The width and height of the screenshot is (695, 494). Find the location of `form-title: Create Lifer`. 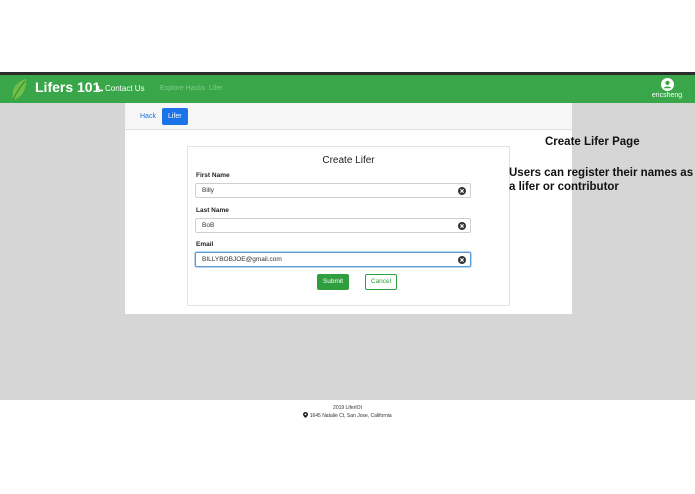

form-title: Create Lifer is located at coordinates (348, 160).